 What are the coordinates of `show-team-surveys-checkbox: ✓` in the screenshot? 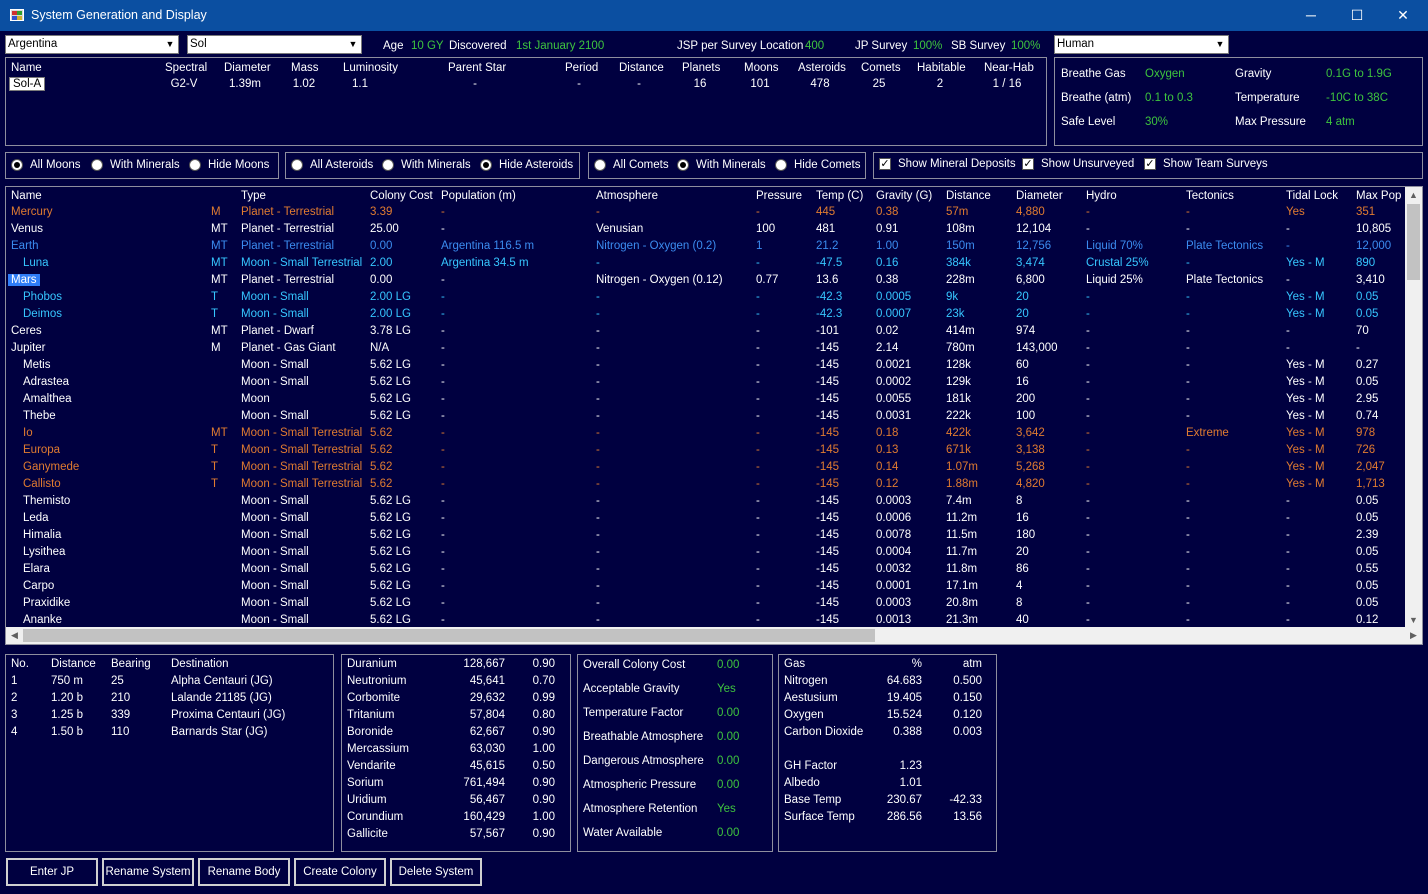 It's located at (1150, 164).